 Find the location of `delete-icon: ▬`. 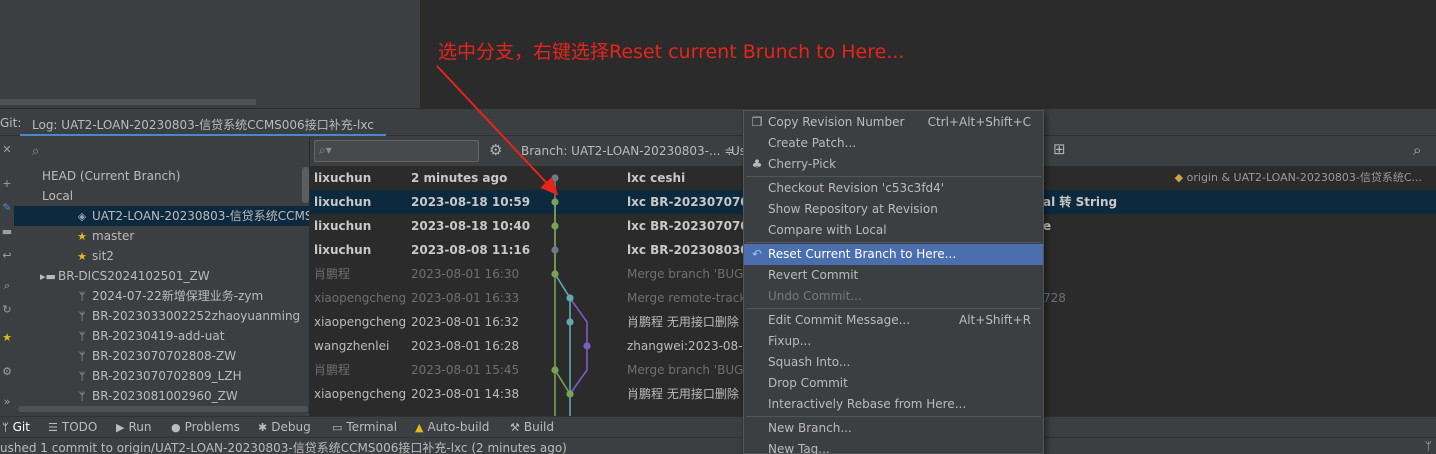

delete-icon: ▬ is located at coordinates (7, 231).